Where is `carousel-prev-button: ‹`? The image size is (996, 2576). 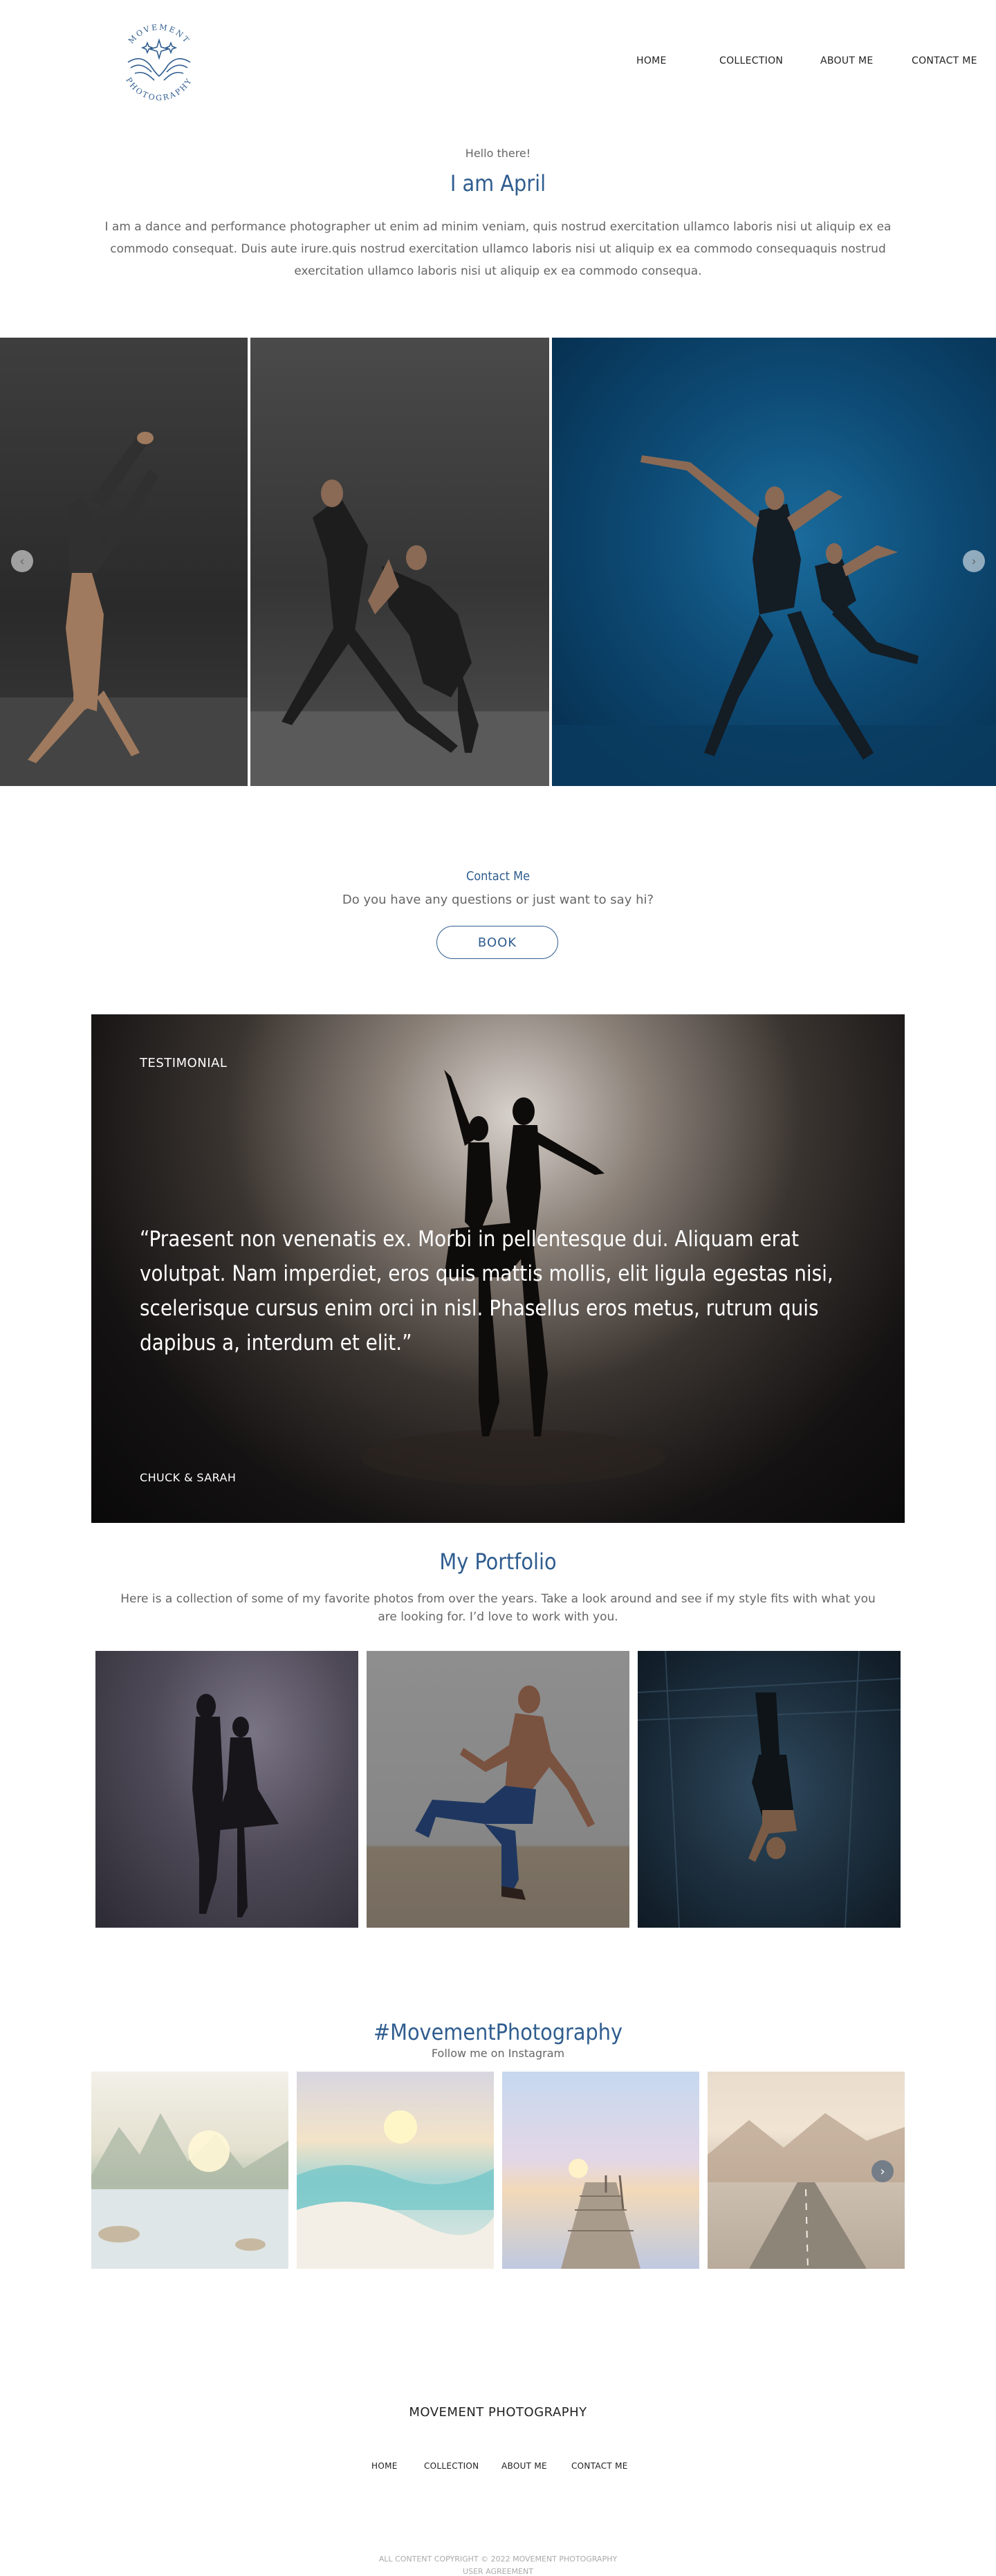
carousel-prev-button: ‹ is located at coordinates (22, 561).